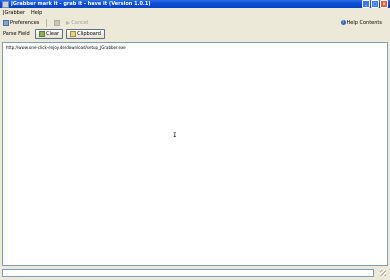 Image resolution: width=390 pixels, height=280 pixels. Describe the element at coordinates (73, 34) in the screenshot. I see `clipboard-icon` at that location.